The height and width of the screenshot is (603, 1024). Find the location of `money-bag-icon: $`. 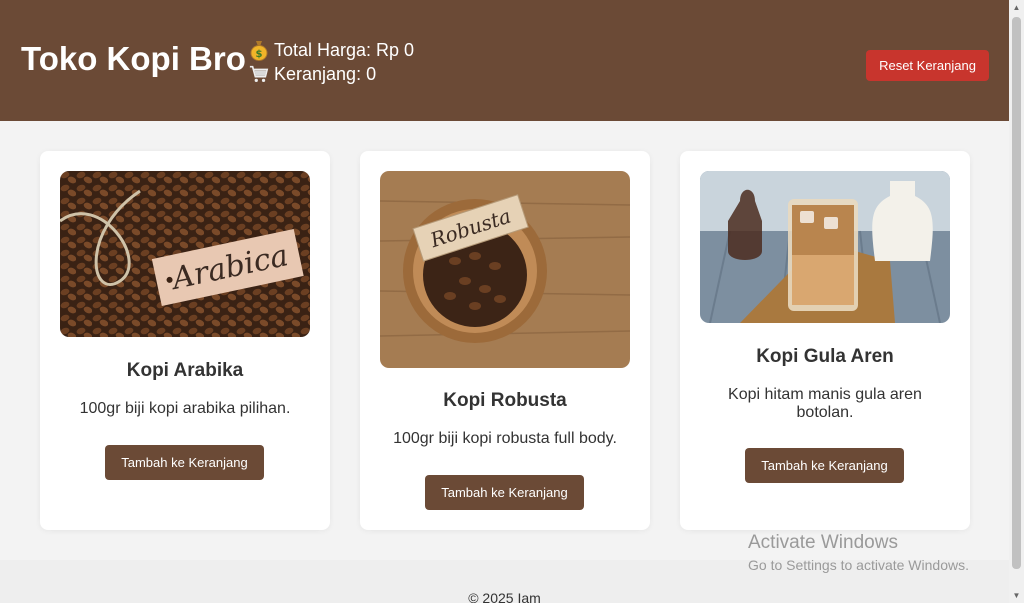

money-bag-icon: $ is located at coordinates (259, 50).